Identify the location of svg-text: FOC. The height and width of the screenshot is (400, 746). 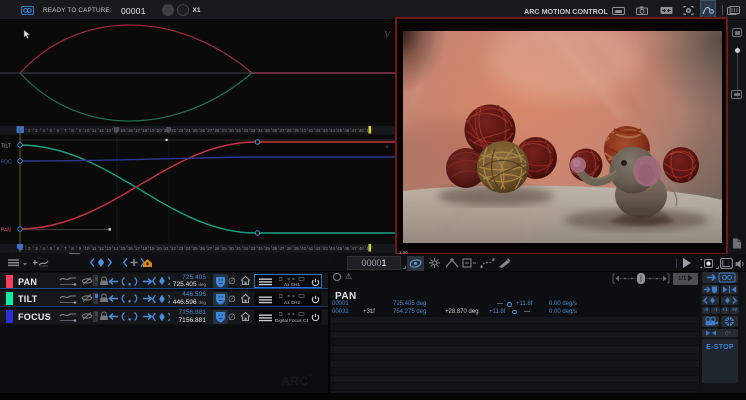
(6, 163).